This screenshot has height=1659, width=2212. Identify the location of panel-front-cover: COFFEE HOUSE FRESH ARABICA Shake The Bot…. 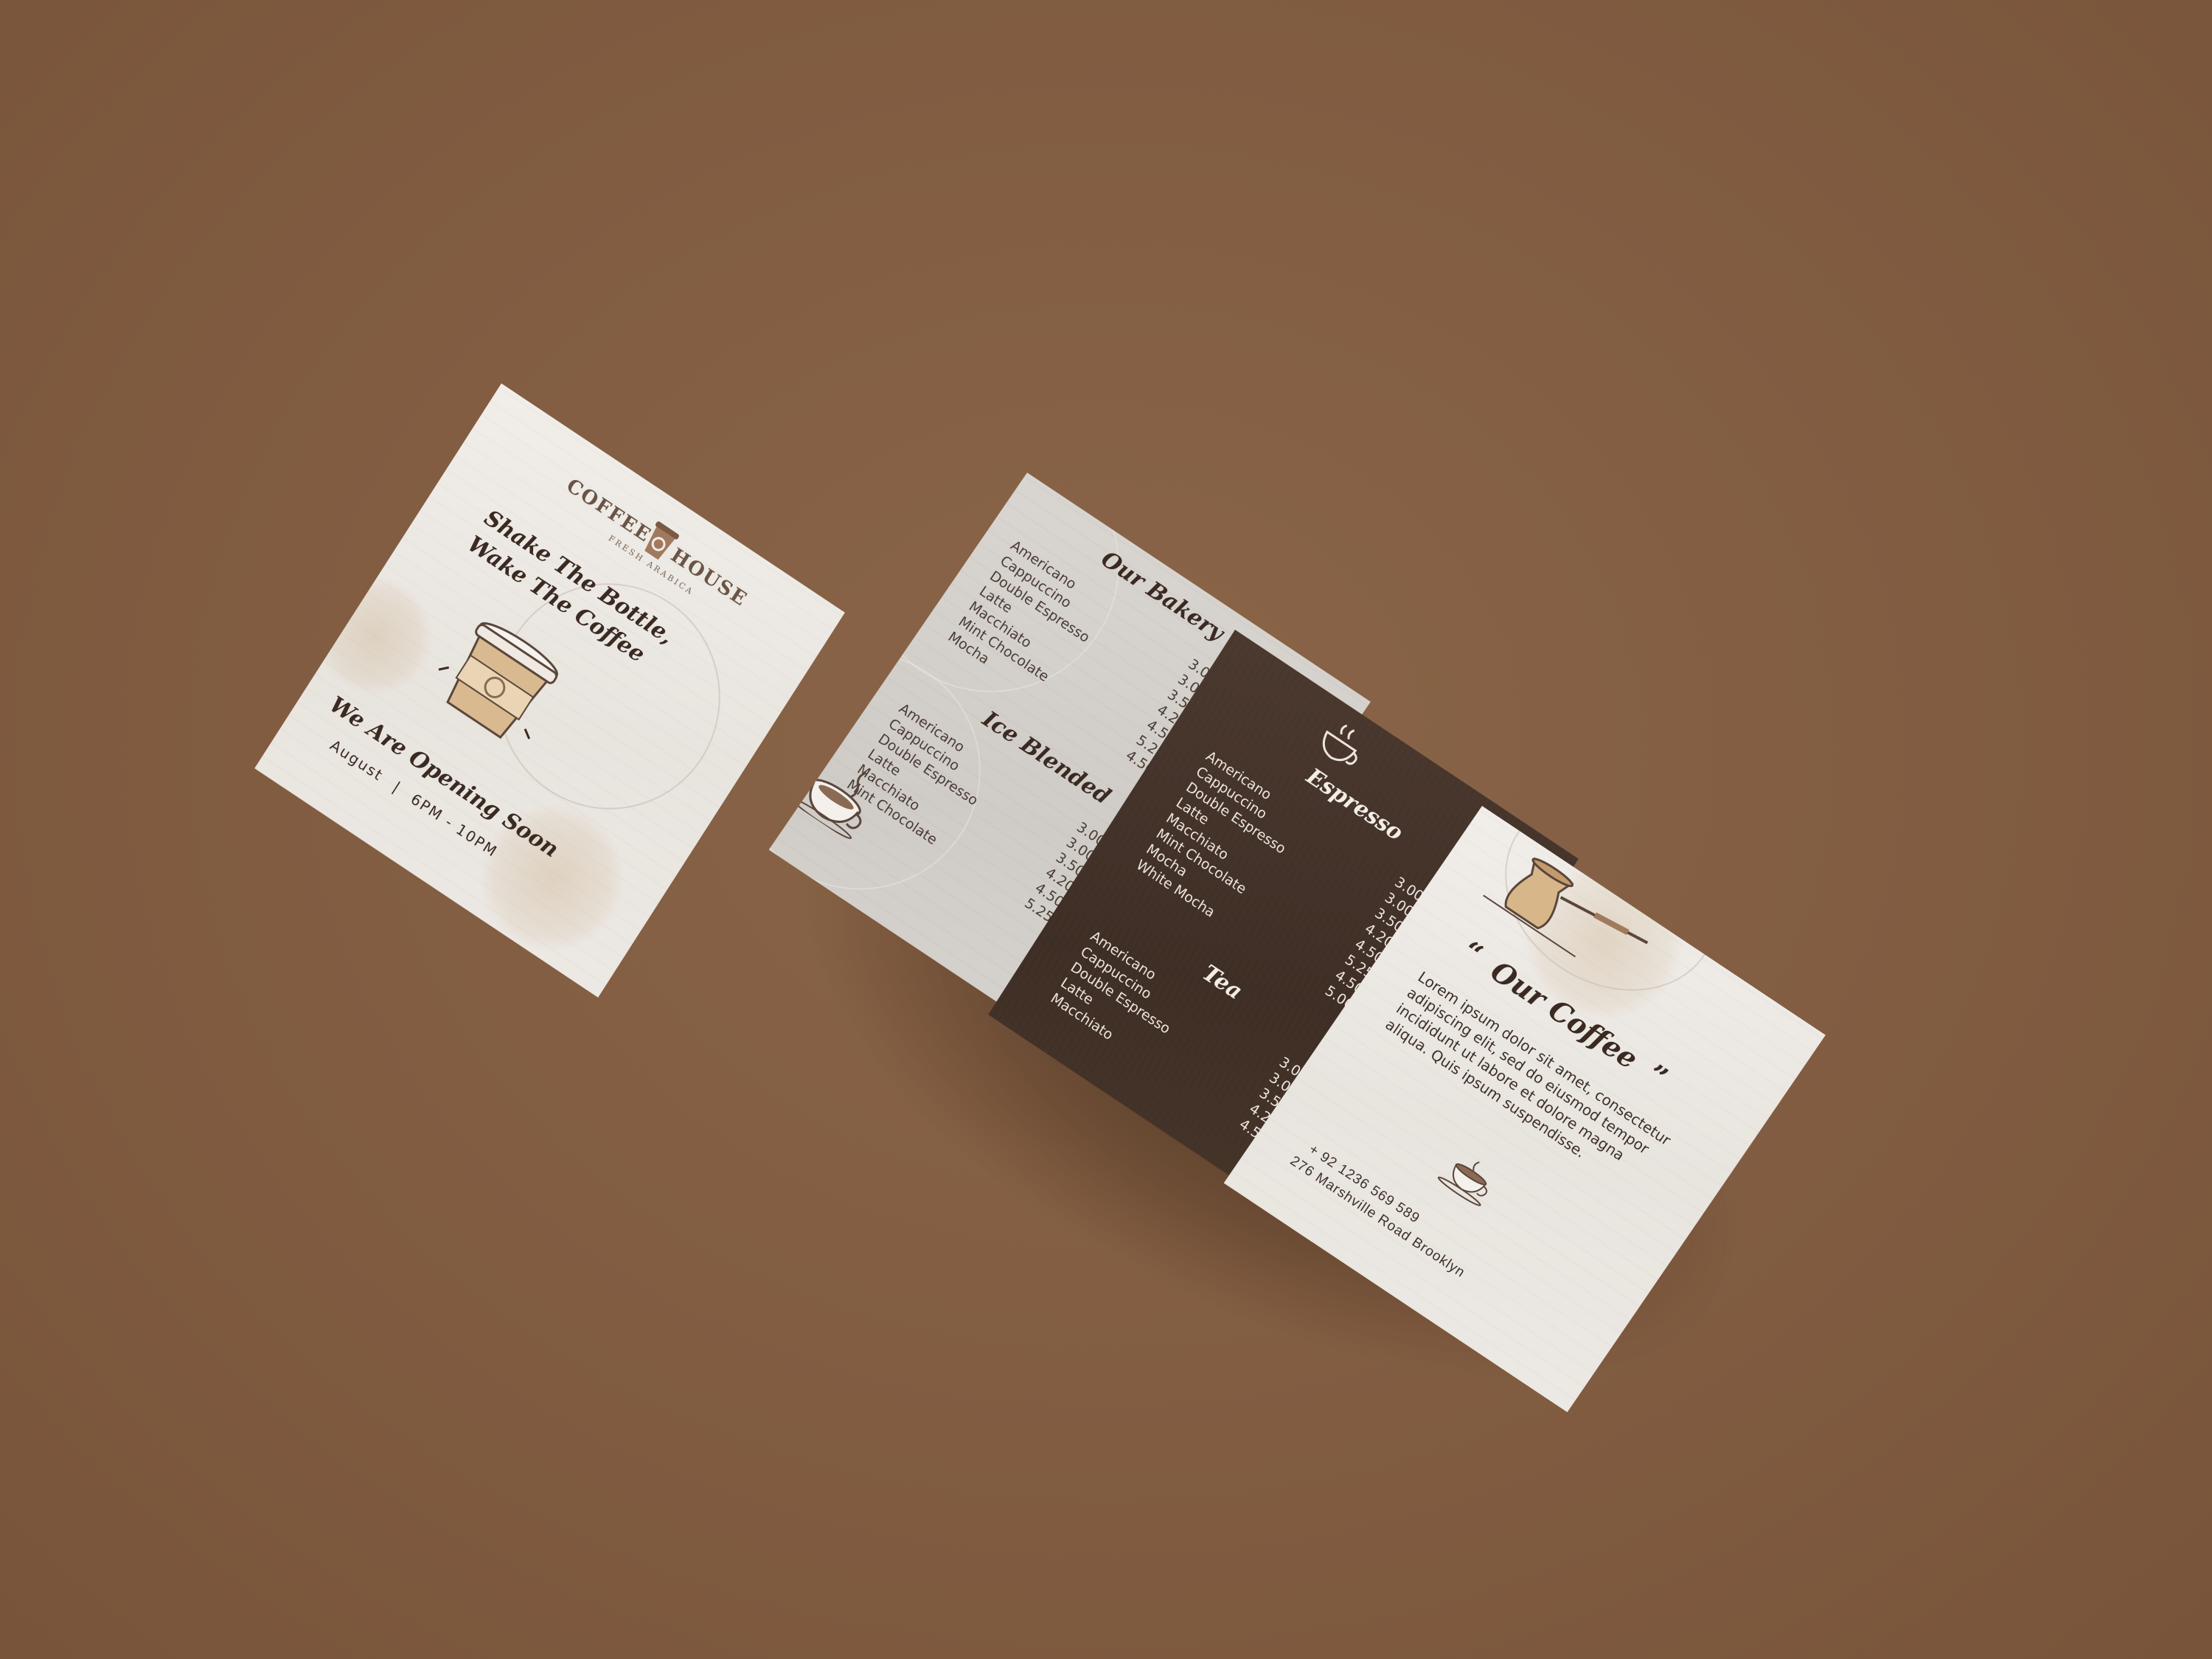
(549, 690).